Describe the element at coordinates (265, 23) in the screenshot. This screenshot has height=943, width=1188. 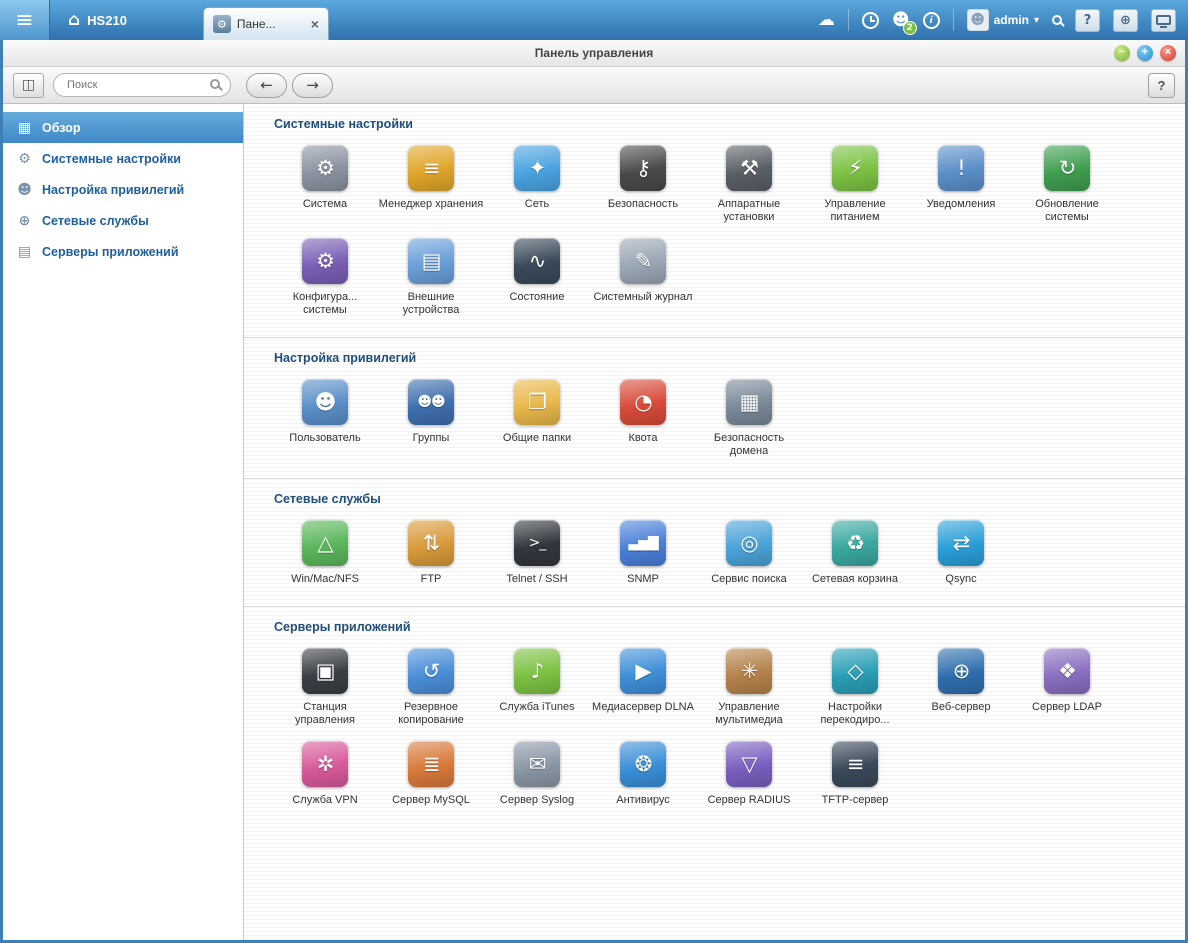
I see `tab-control-panel: ⚙ Пане... ×` at that location.